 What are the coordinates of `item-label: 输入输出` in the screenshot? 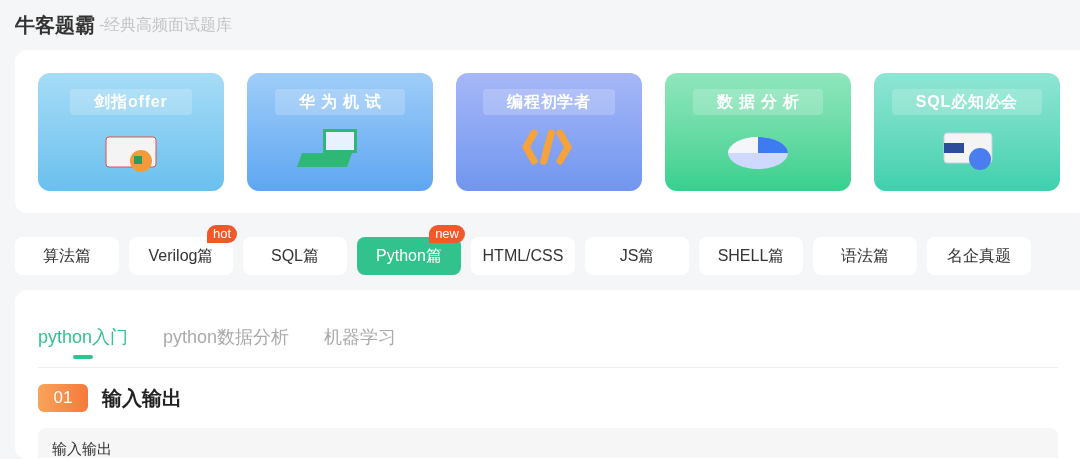 It's located at (82, 449).